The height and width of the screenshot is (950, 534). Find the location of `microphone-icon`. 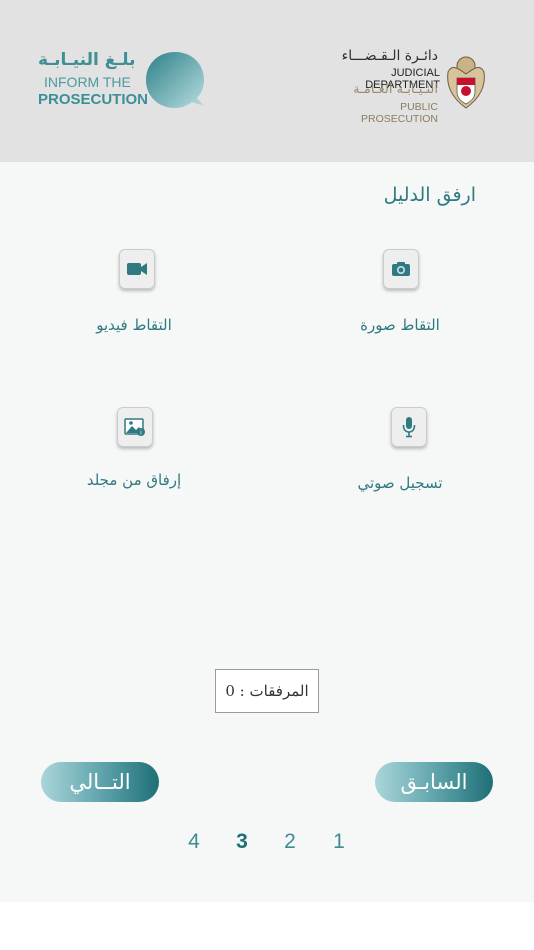

microphone-icon is located at coordinates (409, 427).